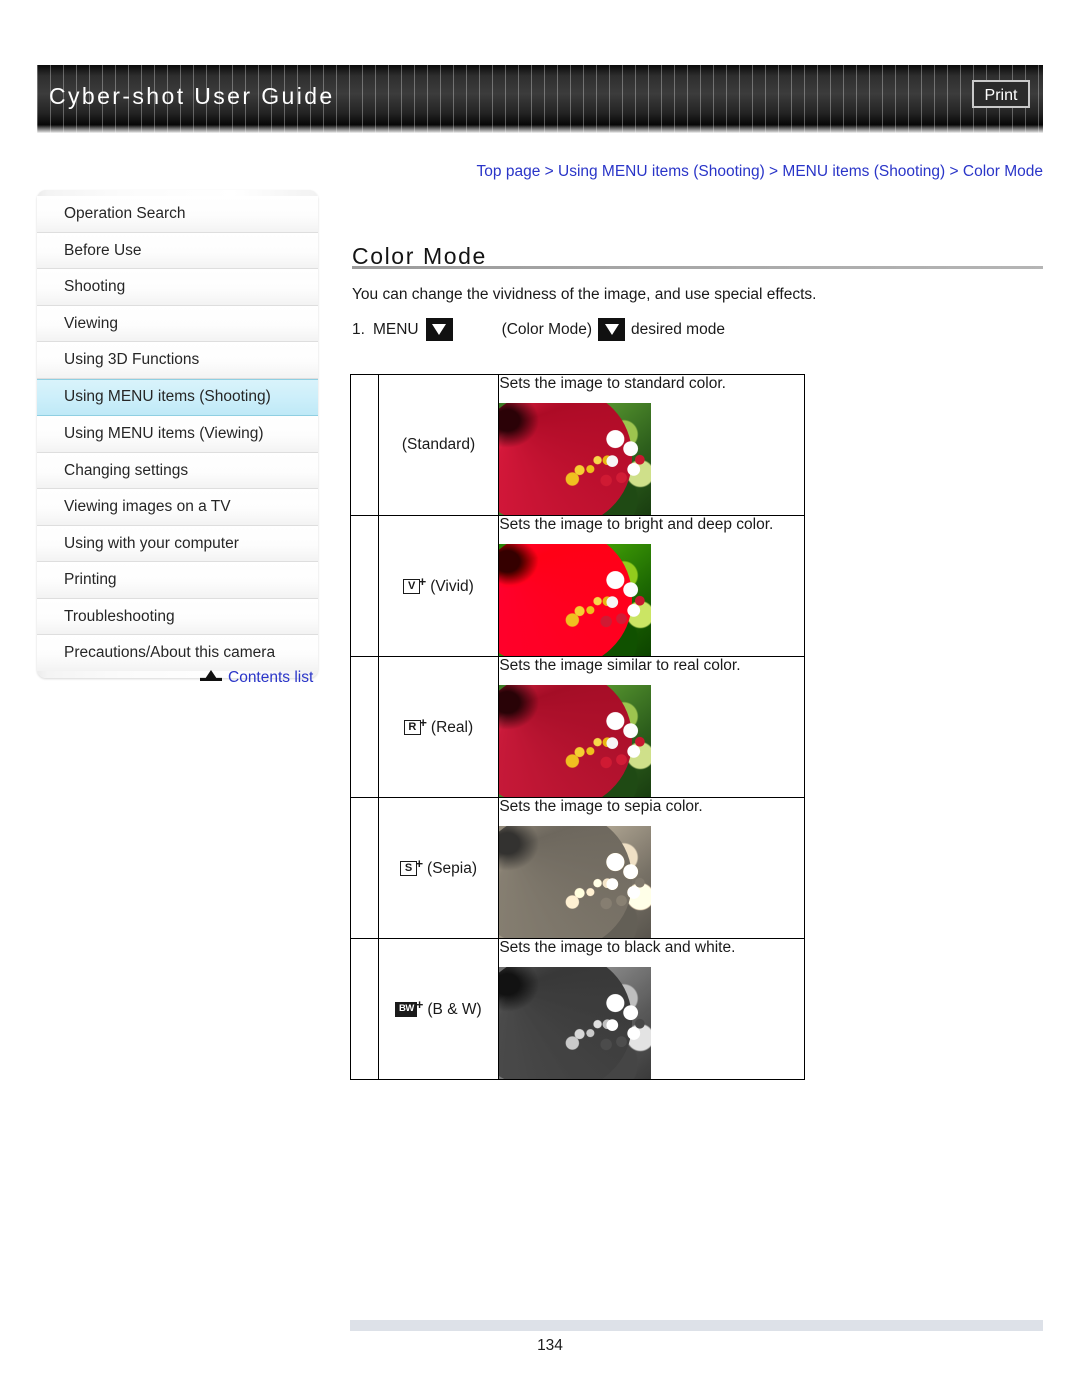 This screenshot has width=1080, height=1397. I want to click on step-menu-word: MENU, so click(395, 329).